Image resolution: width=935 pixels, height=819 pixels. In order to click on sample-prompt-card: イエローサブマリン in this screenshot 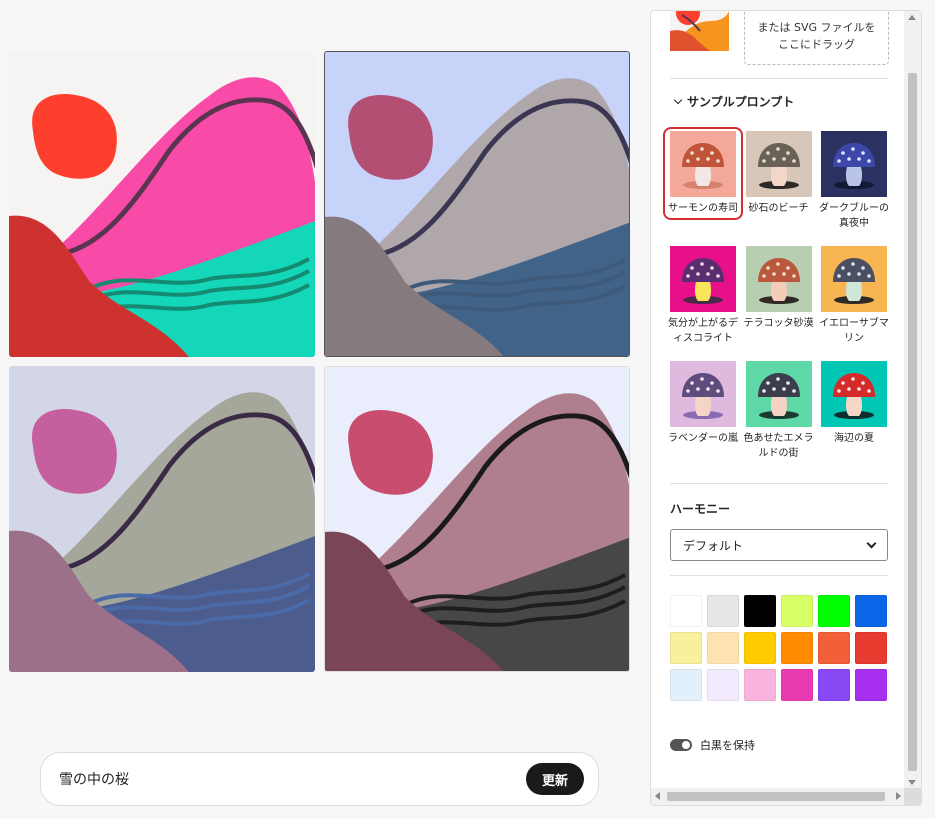, I will do `click(854, 296)`.